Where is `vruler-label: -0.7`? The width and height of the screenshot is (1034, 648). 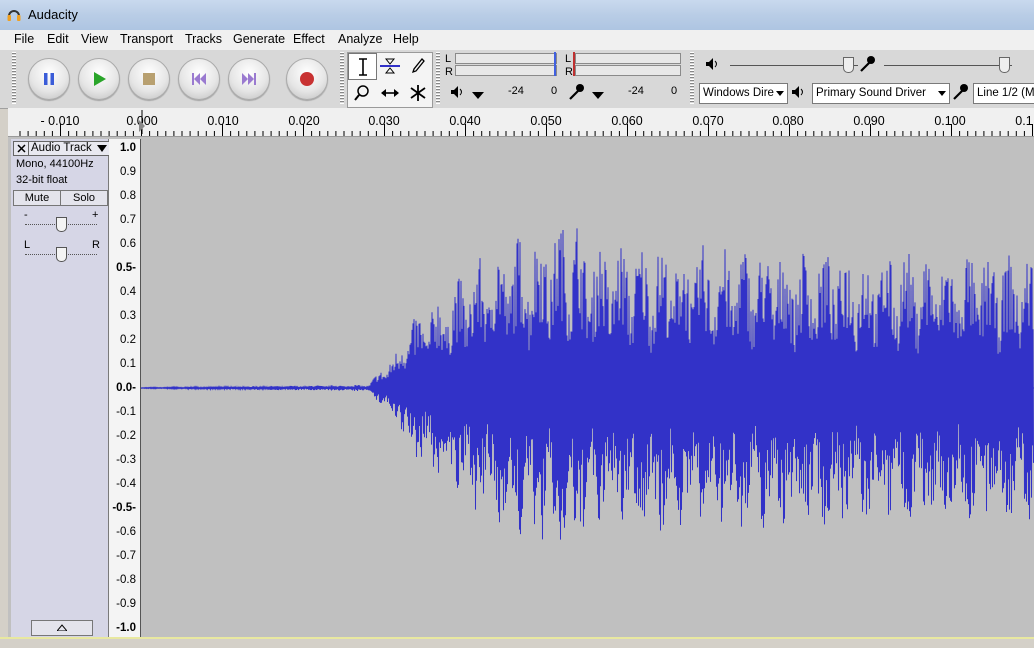
vruler-label: -0.7 is located at coordinates (126, 556).